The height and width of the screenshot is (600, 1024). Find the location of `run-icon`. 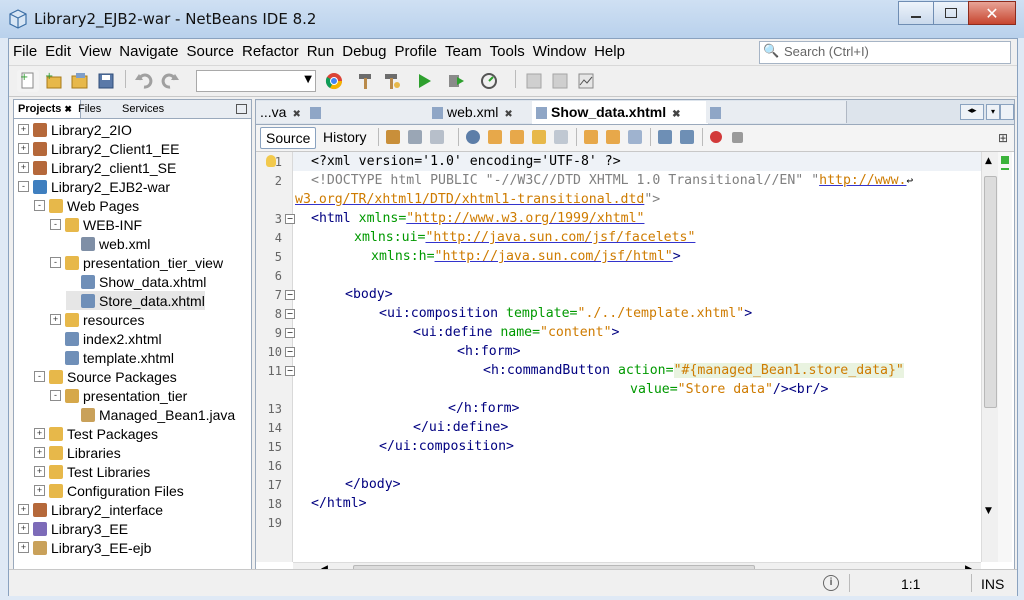

run-icon is located at coordinates (424, 81).